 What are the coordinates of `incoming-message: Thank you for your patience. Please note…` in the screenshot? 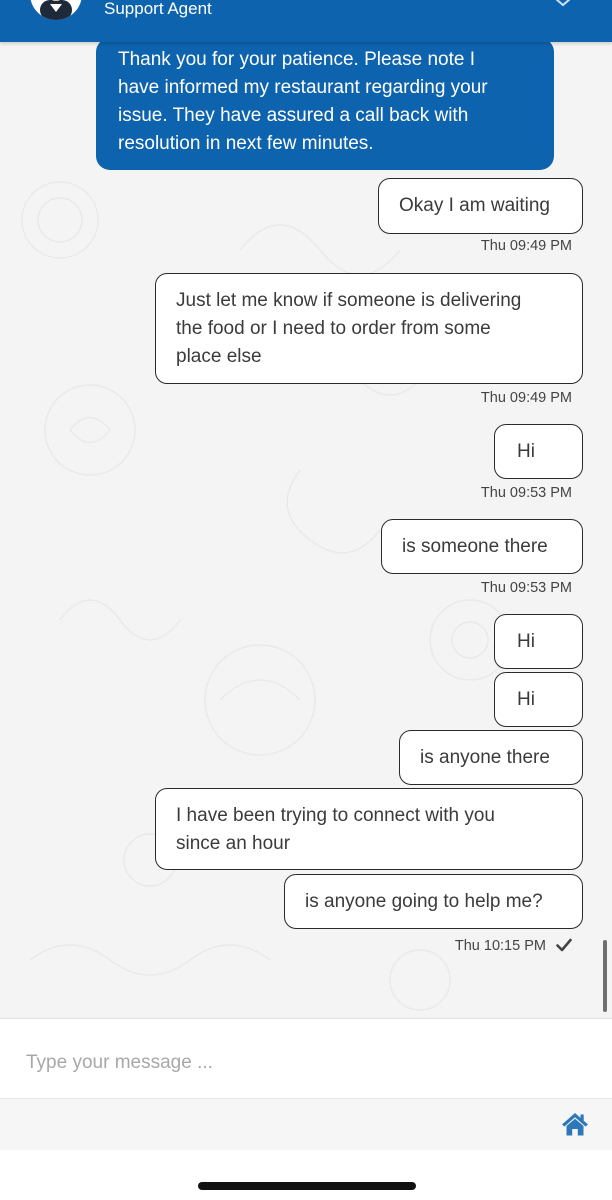 It's located at (325, 104).